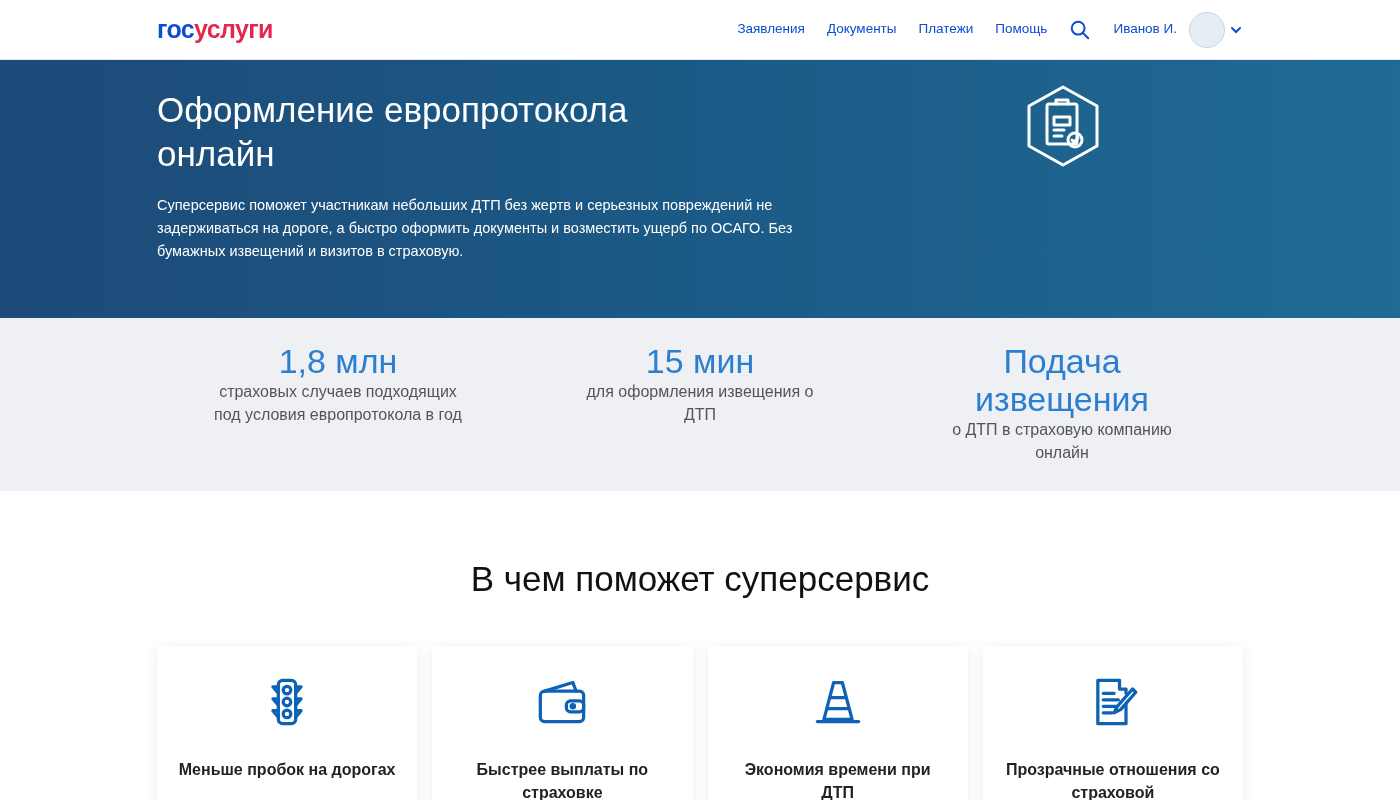  What do you see at coordinates (338, 403) in the screenshot?
I see `stat-caption: страховых случаев подходящих под условия европротокола в год` at bounding box center [338, 403].